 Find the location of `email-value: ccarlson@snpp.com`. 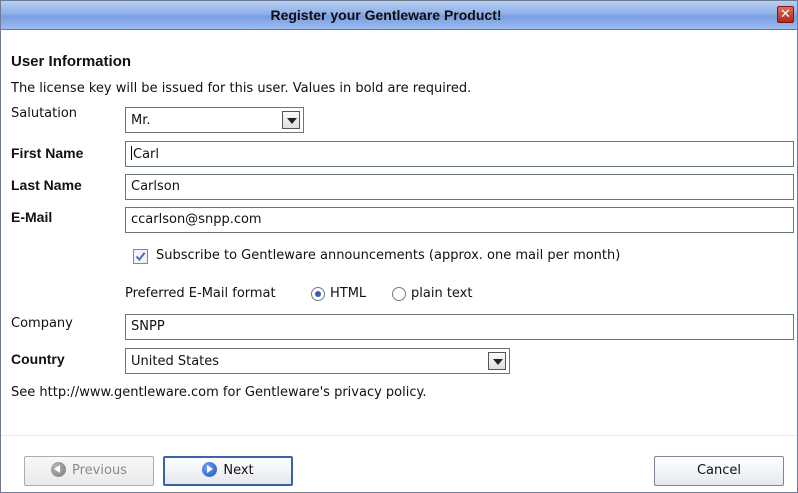

email-value: ccarlson@snpp.com is located at coordinates (196, 219).